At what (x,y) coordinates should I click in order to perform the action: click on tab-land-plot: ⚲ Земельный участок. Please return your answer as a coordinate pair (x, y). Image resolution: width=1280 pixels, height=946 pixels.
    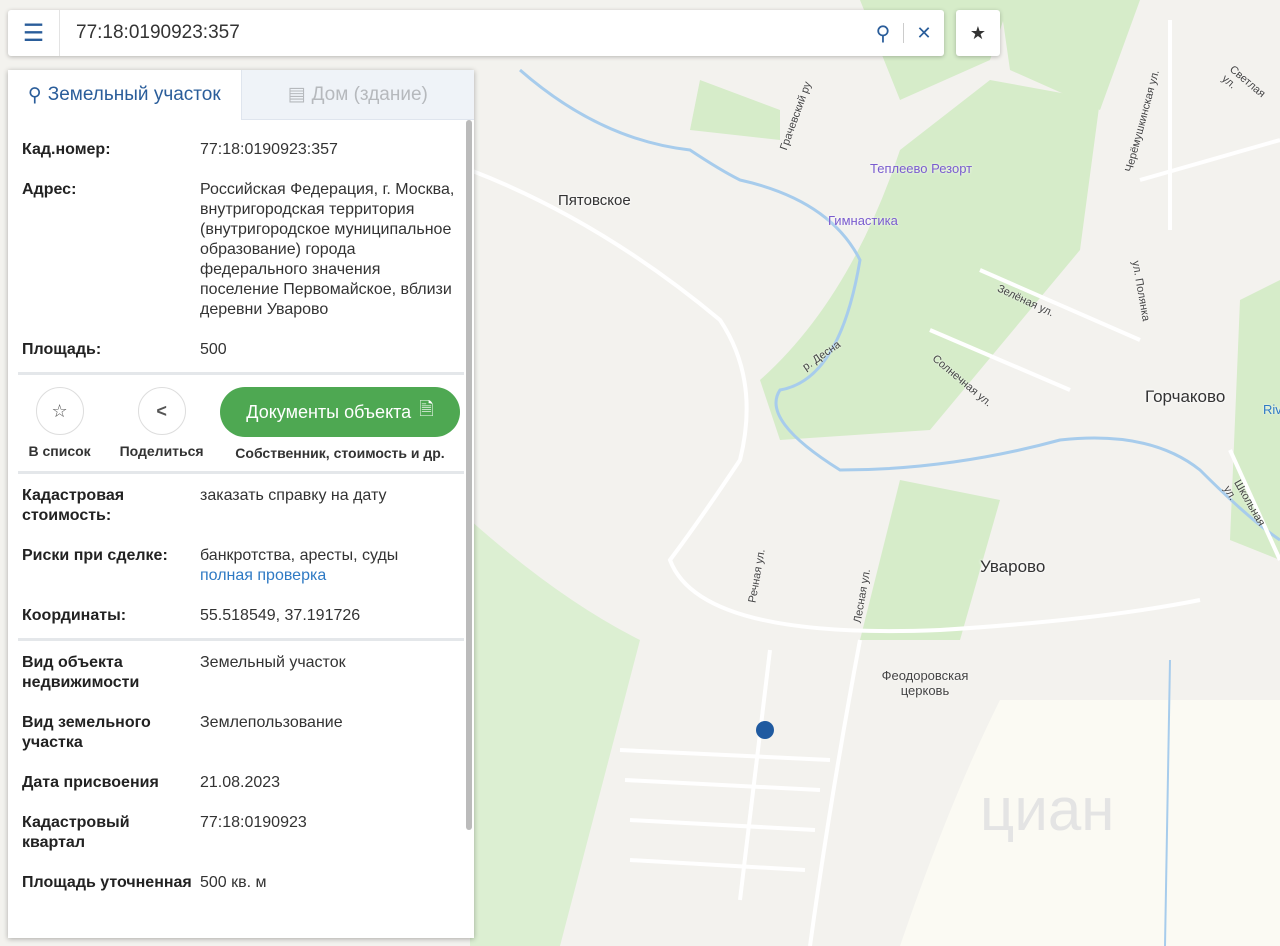
    Looking at the image, I should click on (124, 95).